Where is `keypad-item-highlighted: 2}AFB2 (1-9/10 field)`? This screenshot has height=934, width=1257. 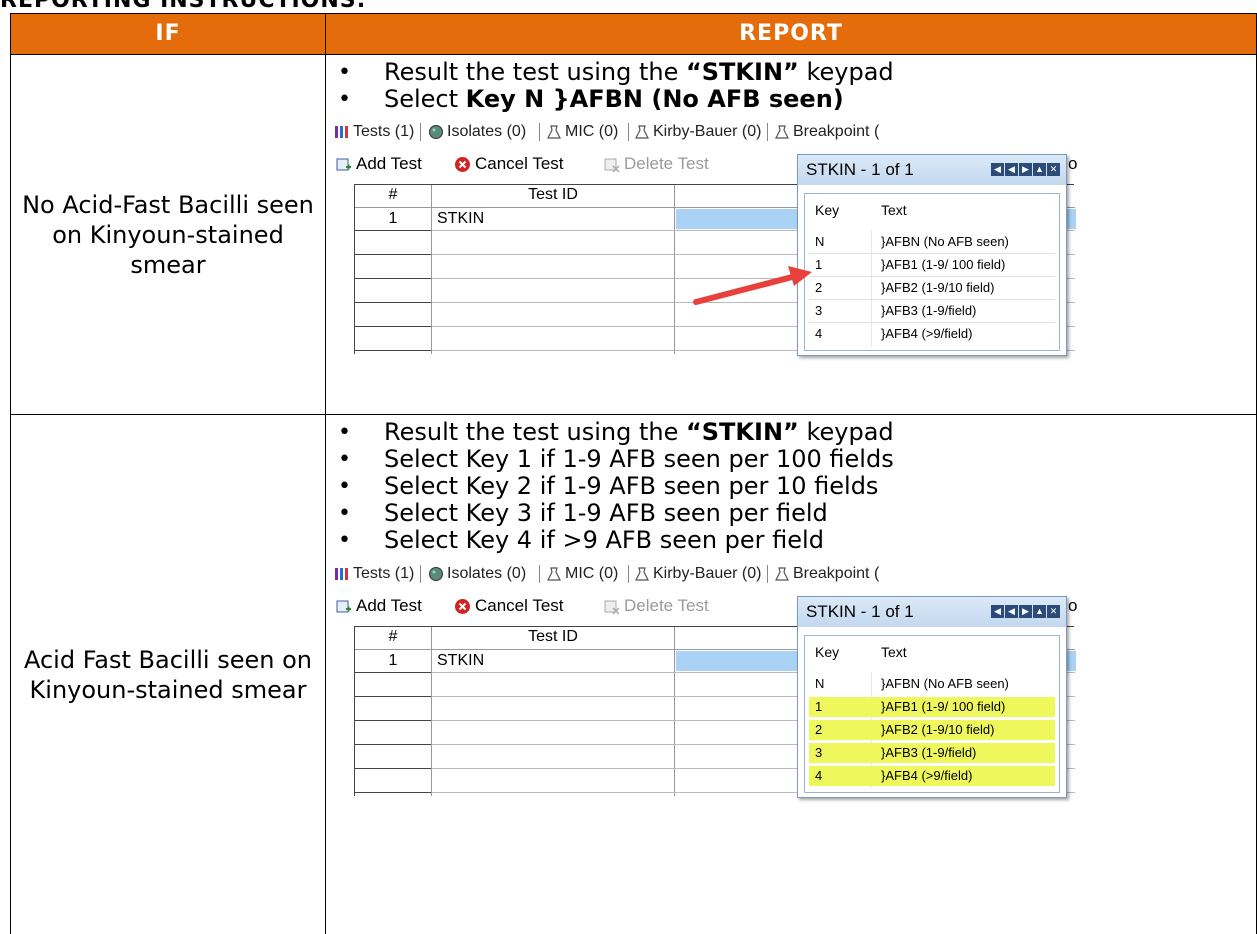
keypad-item-highlighted: 2}AFB2 (1-9/10 field) is located at coordinates (932, 730).